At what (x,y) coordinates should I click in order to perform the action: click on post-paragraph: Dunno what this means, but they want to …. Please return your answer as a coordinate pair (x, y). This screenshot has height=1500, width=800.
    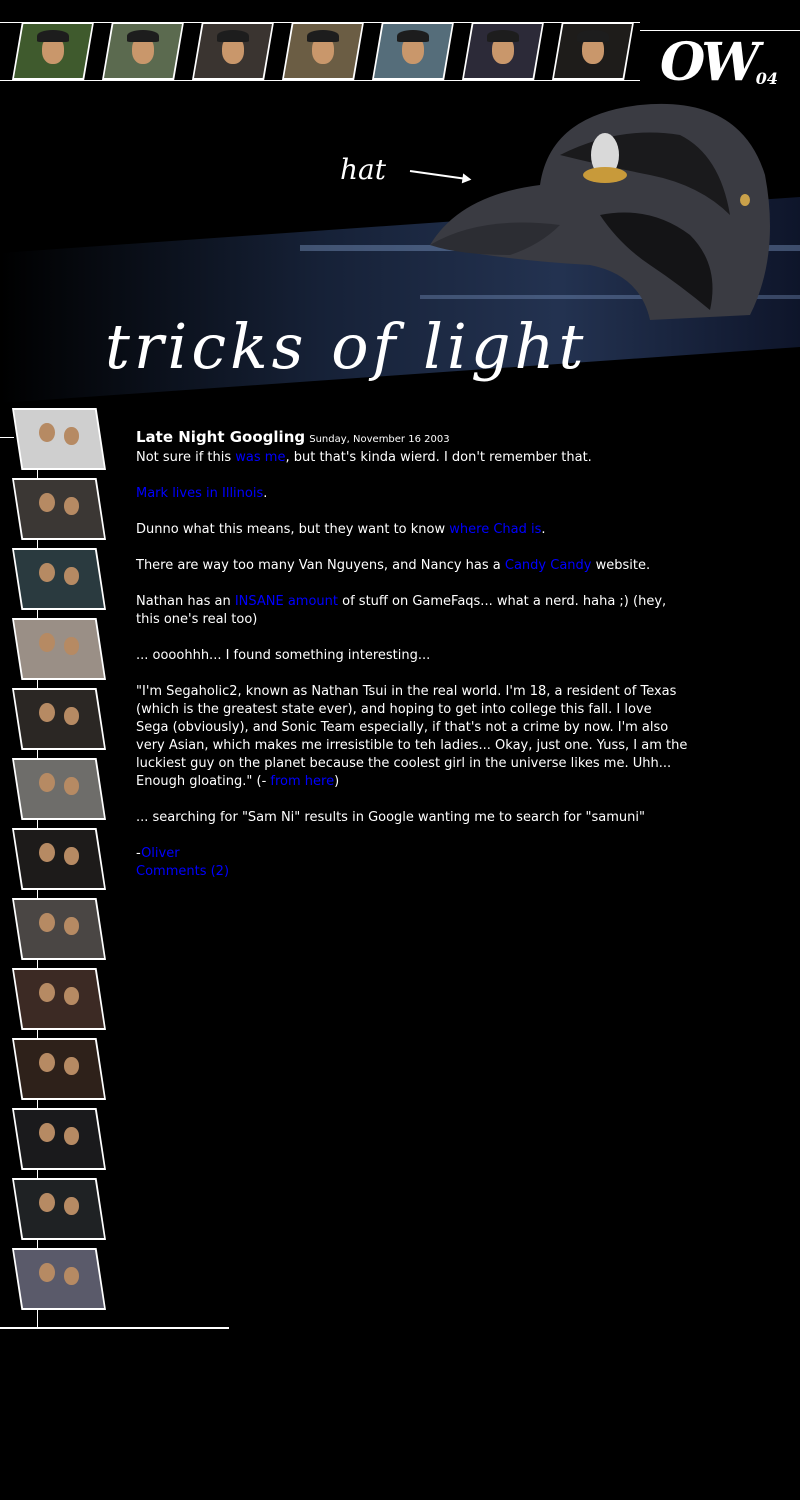
    Looking at the image, I should click on (341, 529).